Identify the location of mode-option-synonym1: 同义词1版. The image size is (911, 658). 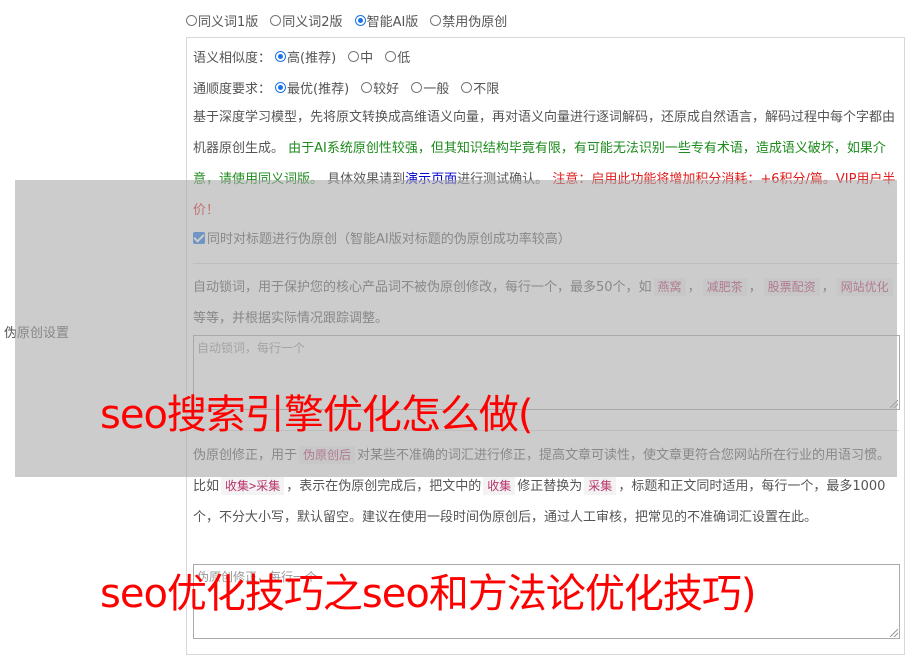
(222, 20).